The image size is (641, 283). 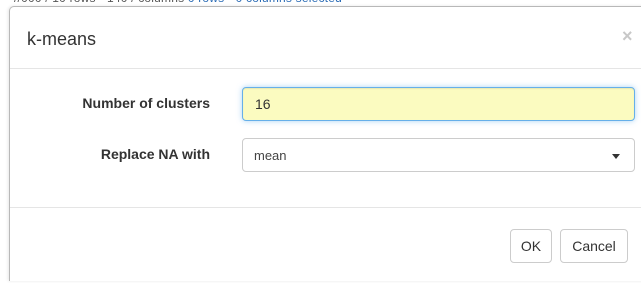 What do you see at coordinates (594, 246) in the screenshot?
I see `cancel-button: Cancel` at bounding box center [594, 246].